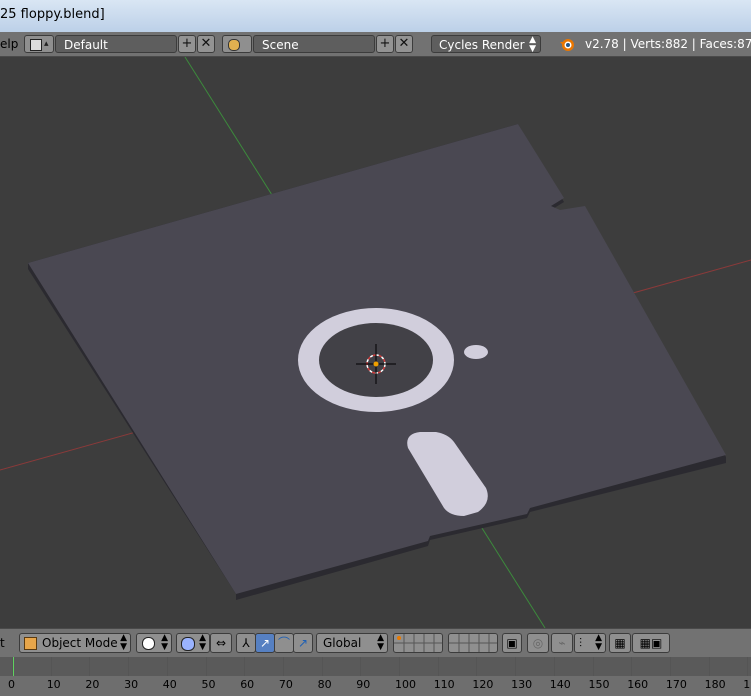  Describe the element at coordinates (562, 643) in the screenshot. I see `snap-toggle-icon: ⌁` at that location.